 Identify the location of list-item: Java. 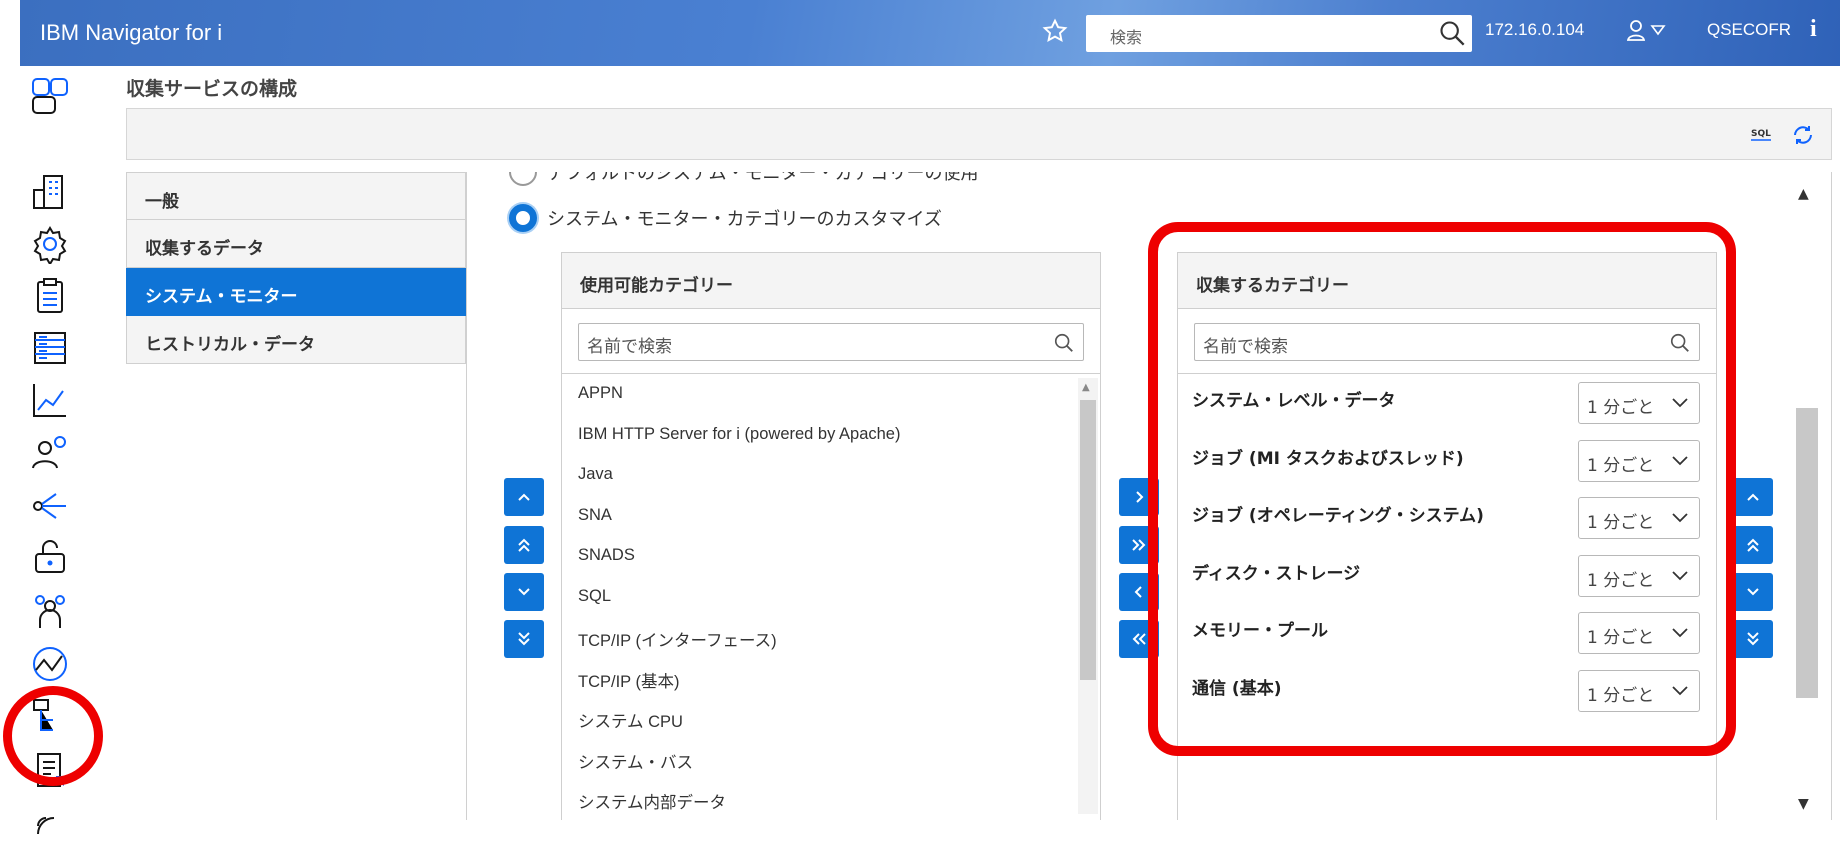
(831, 475).